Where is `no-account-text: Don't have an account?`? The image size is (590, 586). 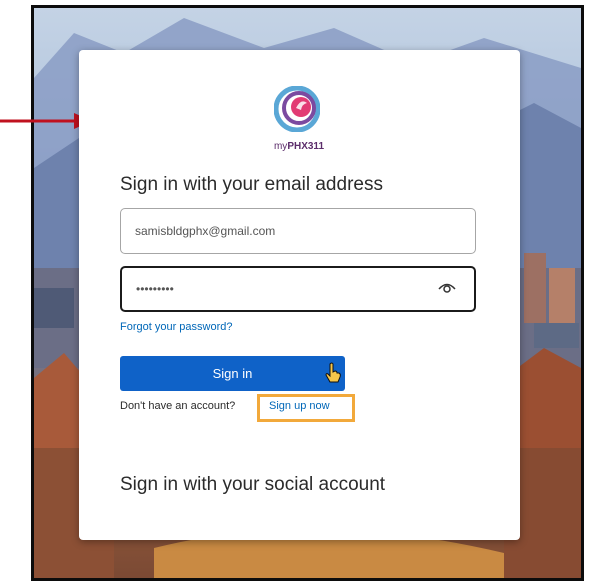
no-account-text: Don't have an account? is located at coordinates (178, 406).